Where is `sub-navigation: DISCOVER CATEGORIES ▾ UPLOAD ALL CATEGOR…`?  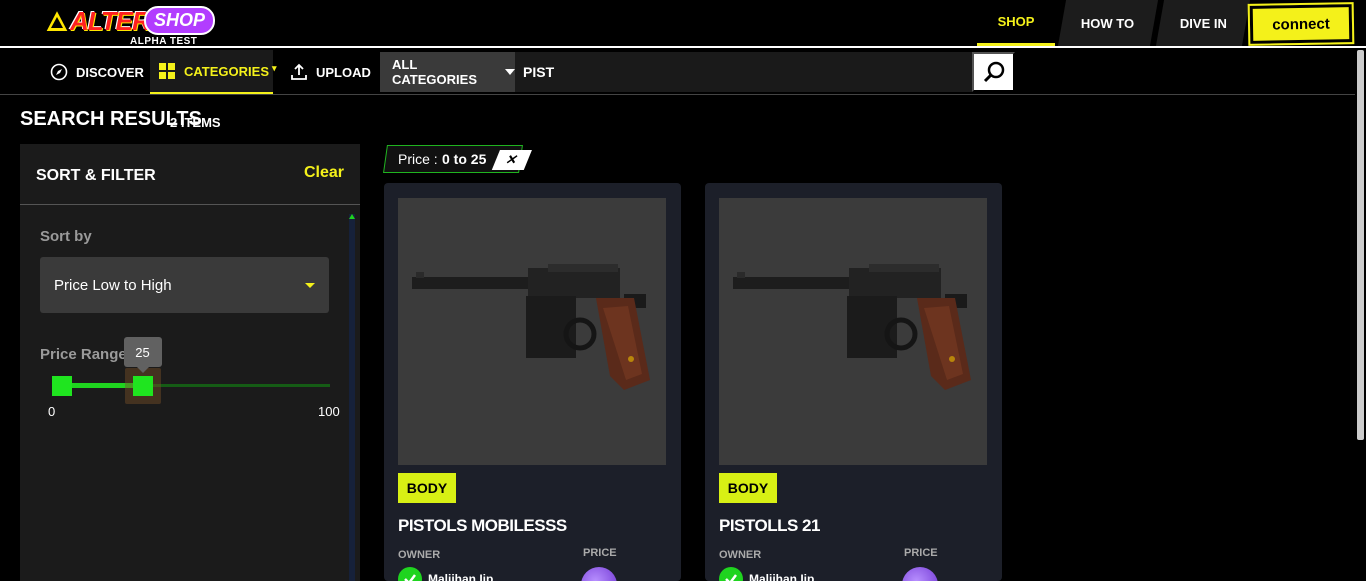 sub-navigation: DISCOVER CATEGORIES ▾ UPLOAD ALL CATEGOR… is located at coordinates (677, 72).